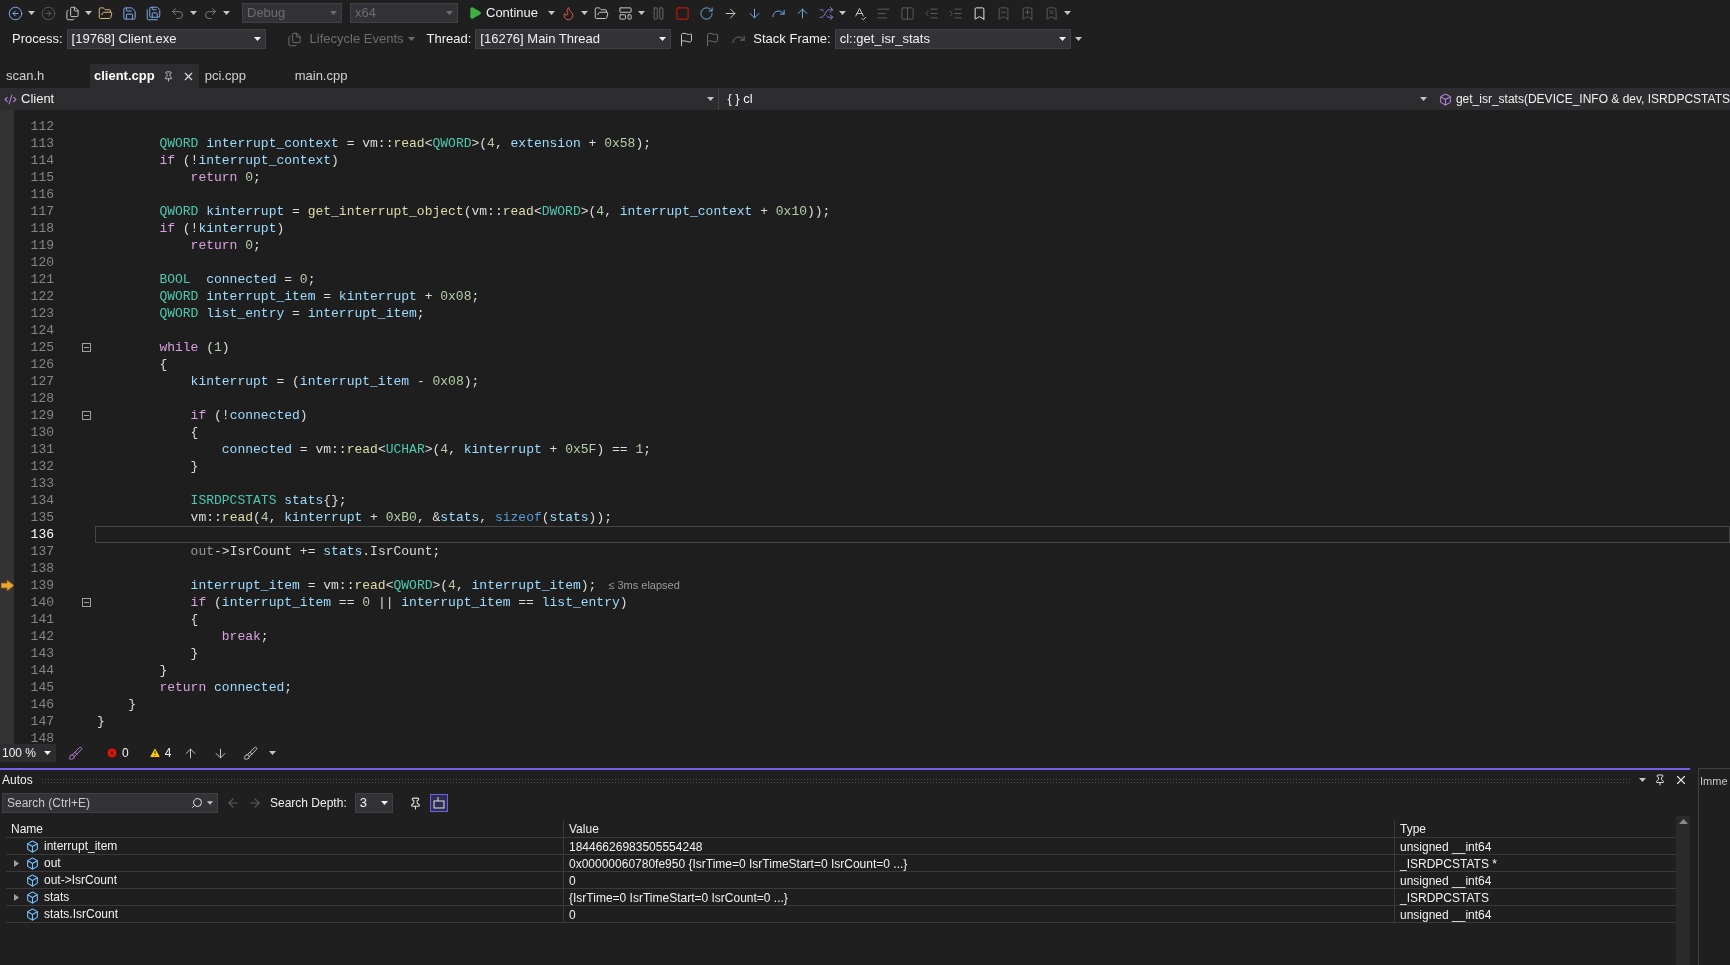  What do you see at coordinates (284, 828) in the screenshot?
I see `column-header: Name` at bounding box center [284, 828].